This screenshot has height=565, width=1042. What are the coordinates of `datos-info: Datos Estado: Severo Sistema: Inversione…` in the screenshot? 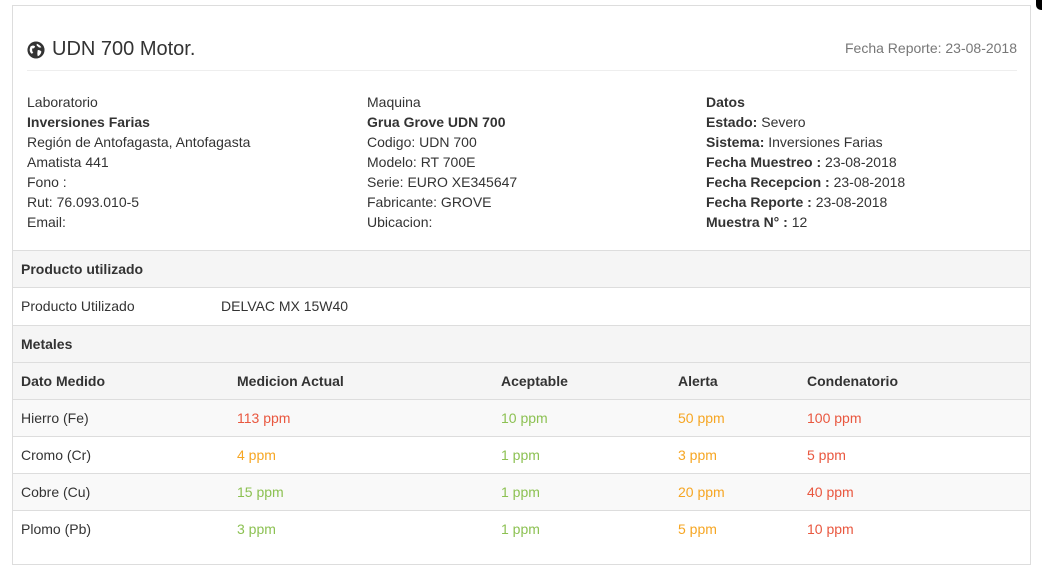 It's located at (805, 162).